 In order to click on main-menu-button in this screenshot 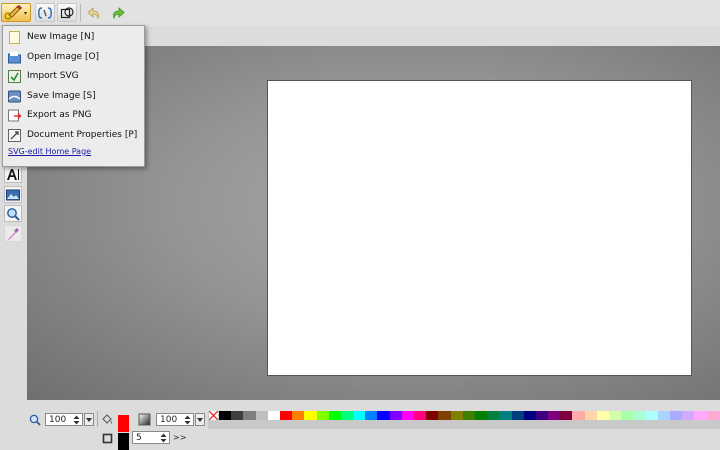, I will do `click(16, 12)`.